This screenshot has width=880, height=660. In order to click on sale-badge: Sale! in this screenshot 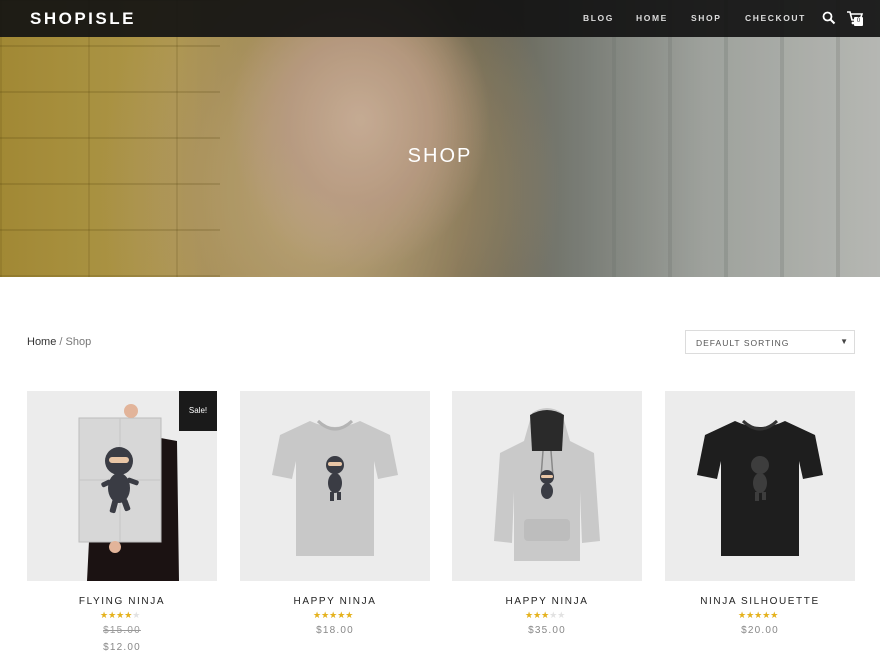, I will do `click(198, 411)`.